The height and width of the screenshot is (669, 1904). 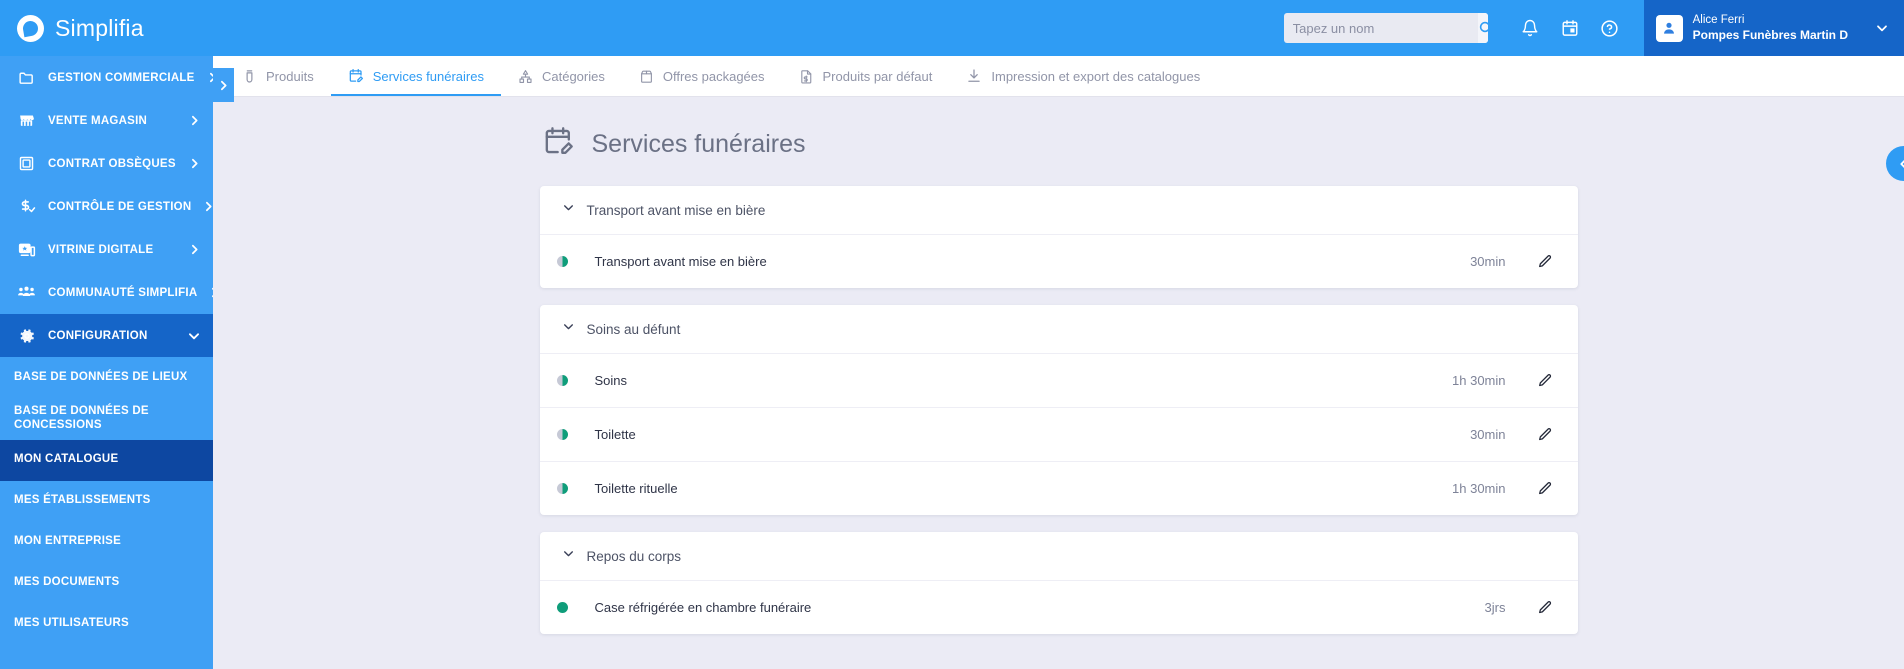 What do you see at coordinates (26, 250) in the screenshot?
I see `digital-display-icon` at bounding box center [26, 250].